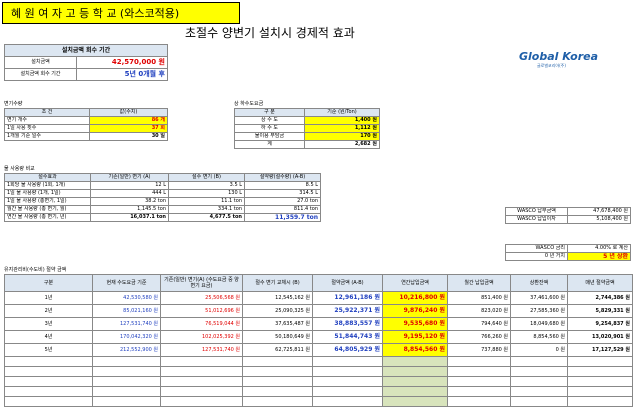 This screenshot has height=419, width=640. What do you see at coordinates (270, 33) in the screenshot?
I see `page-title: 초절수 양변기 설치시 경제적 효과` at bounding box center [270, 33].